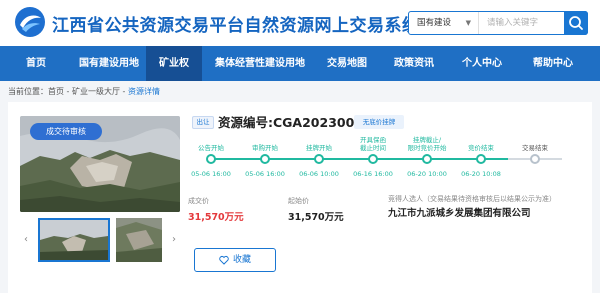 The height and width of the screenshot is (293, 600). I want to click on nav-item-collective-land: 集体经营性建设用地, so click(260, 63).